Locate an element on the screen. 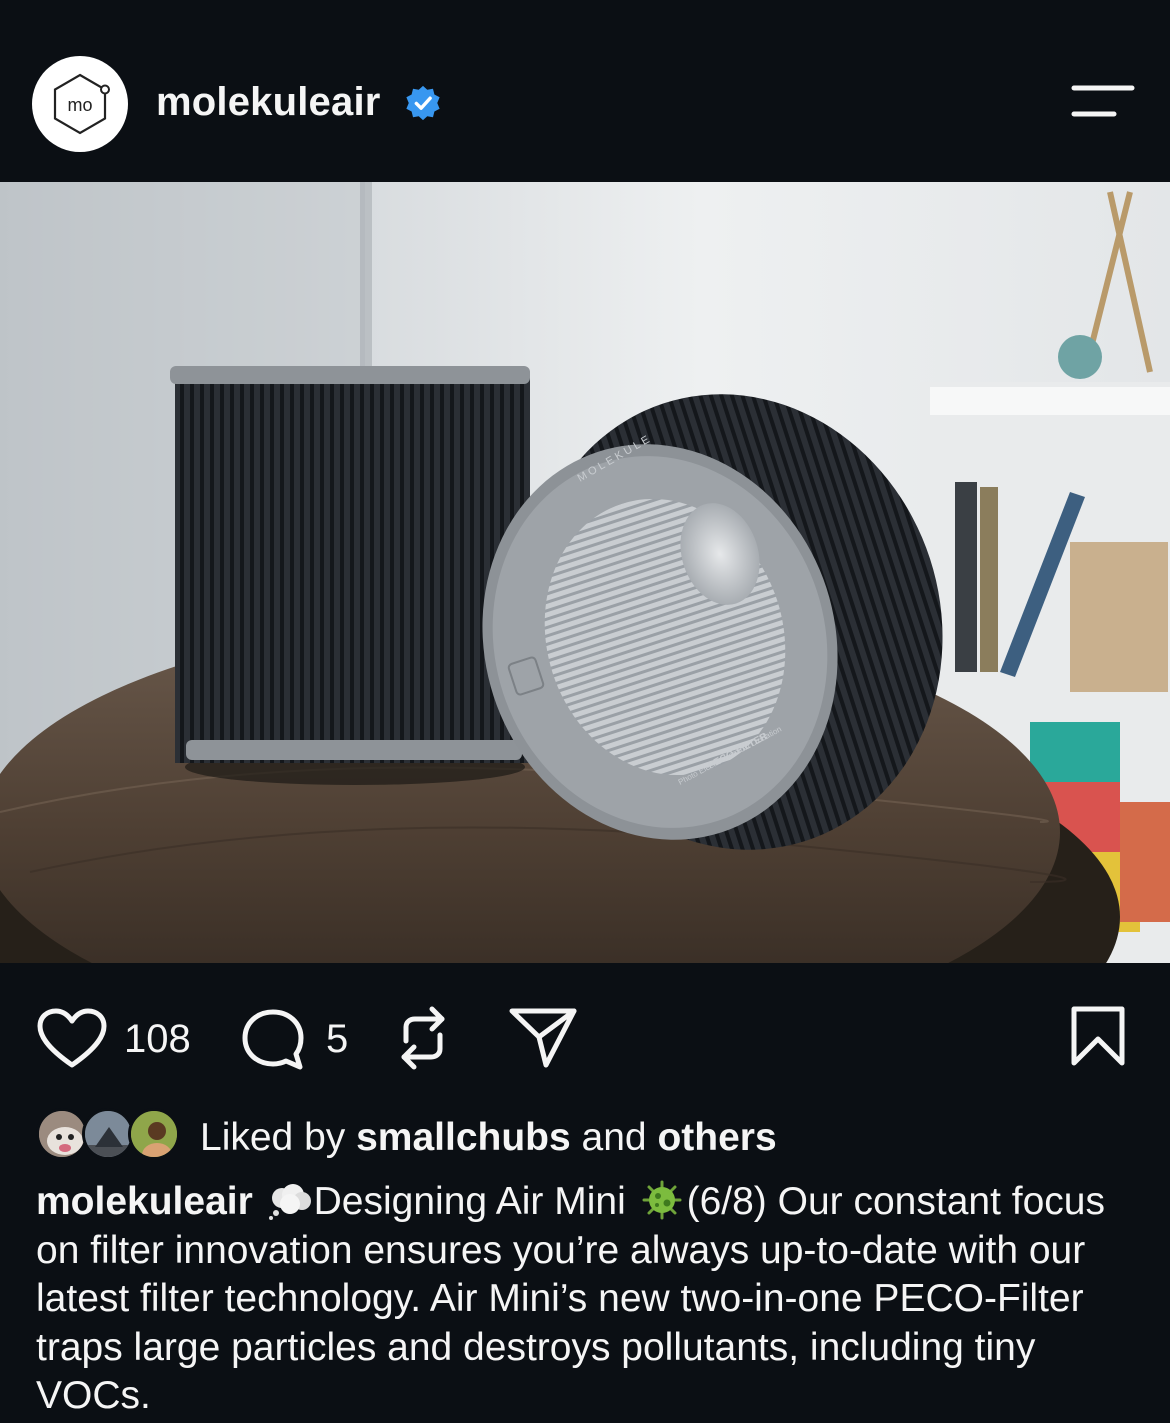  liked-by-text: Liked by smallchubs and others is located at coordinates (488, 1138).